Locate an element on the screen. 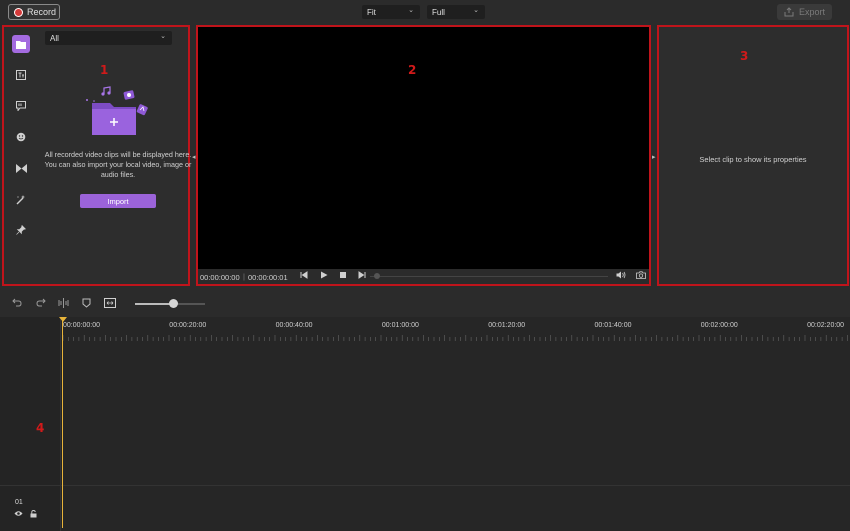  lock-icon is located at coordinates (33, 515).